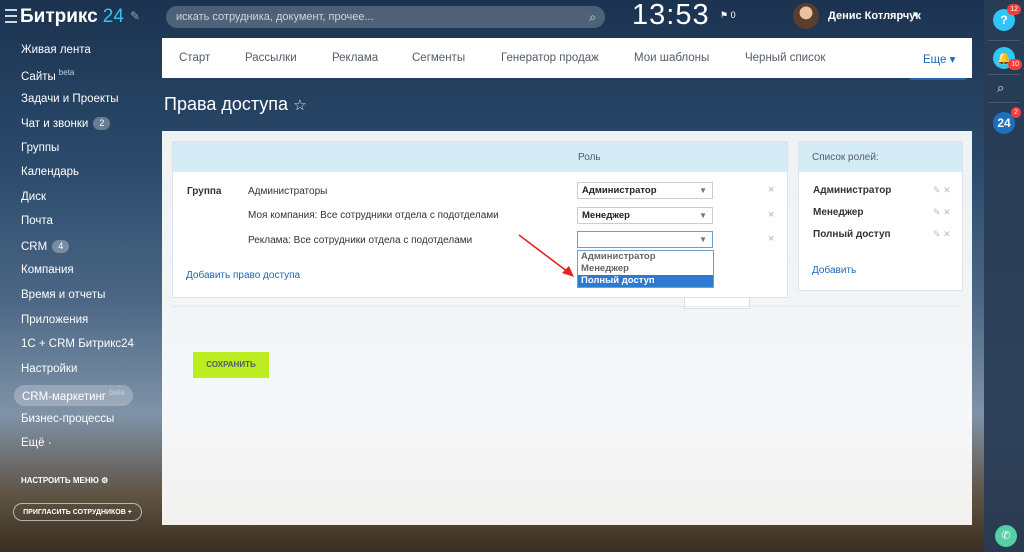 The width and height of the screenshot is (1024, 552). What do you see at coordinates (942, 190) in the screenshot?
I see `role-actions: ✎ ✕` at bounding box center [942, 190].